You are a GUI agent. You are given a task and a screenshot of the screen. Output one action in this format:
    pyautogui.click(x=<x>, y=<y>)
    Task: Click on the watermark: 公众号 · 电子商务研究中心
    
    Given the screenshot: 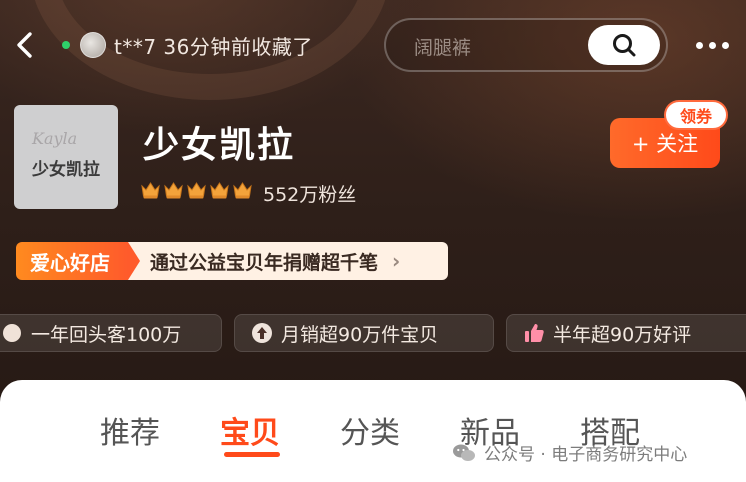 What is the action you would take?
    pyautogui.click(x=569, y=452)
    